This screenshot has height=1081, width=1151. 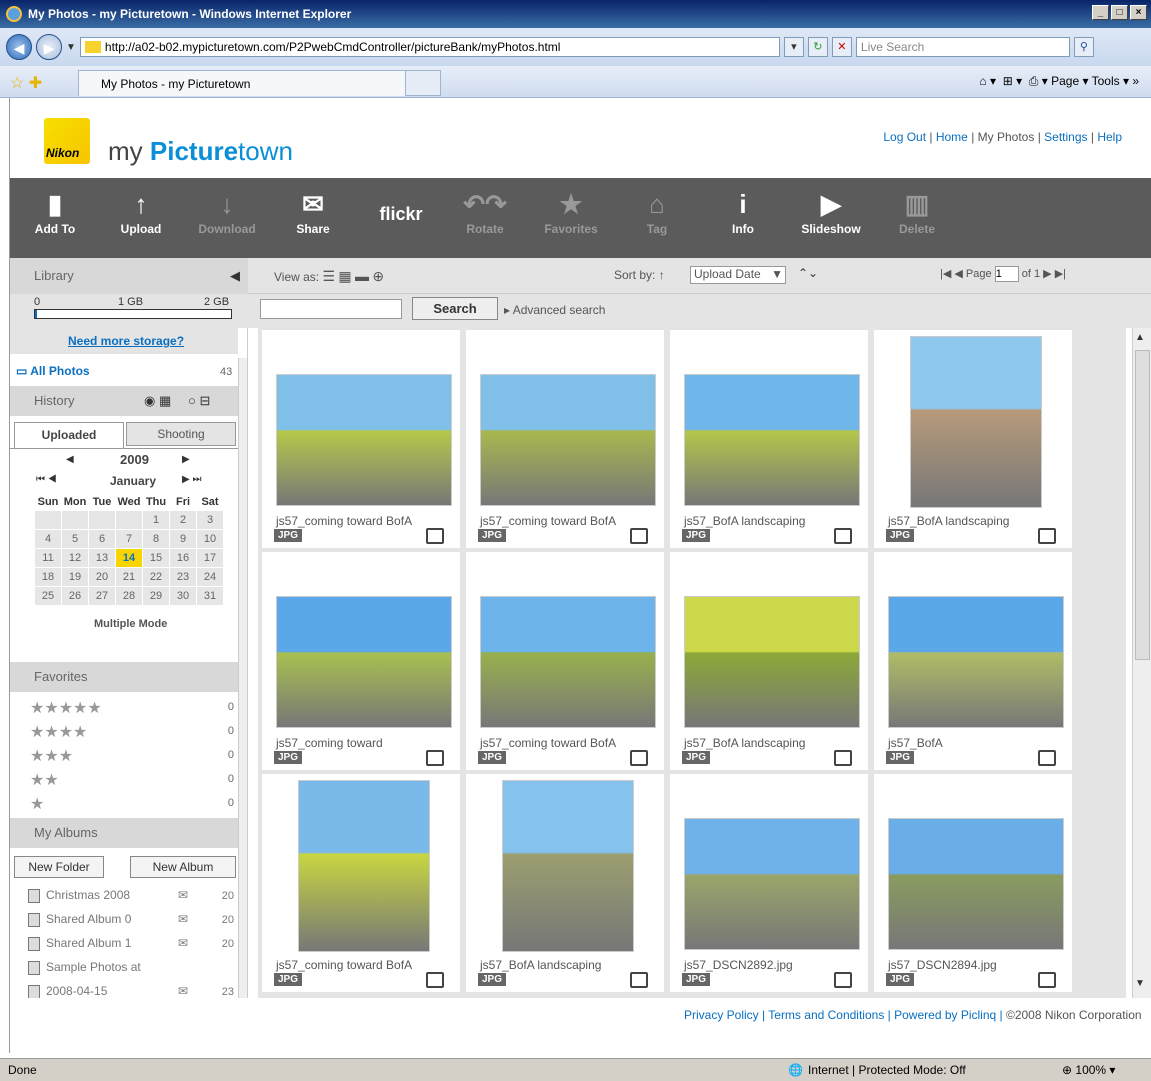 I want to click on favorites-row: ★★★★★ 0, so click(x=132, y=710).